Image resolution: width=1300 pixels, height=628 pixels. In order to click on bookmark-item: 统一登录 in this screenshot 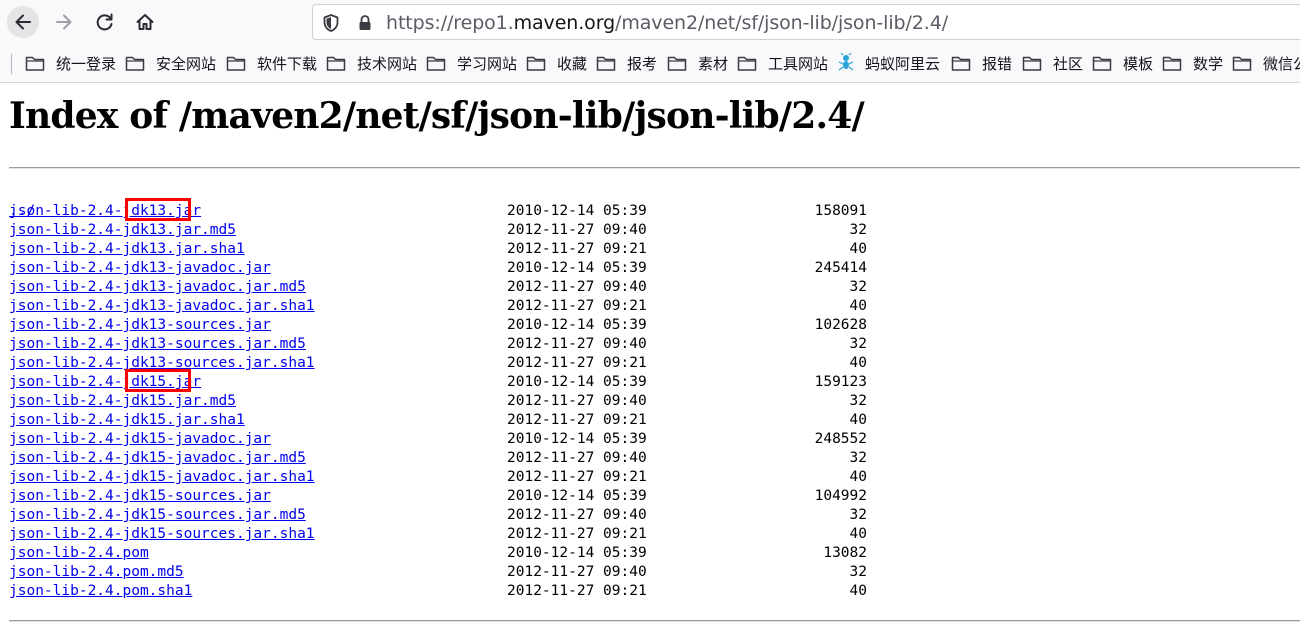, I will do `click(70, 63)`.